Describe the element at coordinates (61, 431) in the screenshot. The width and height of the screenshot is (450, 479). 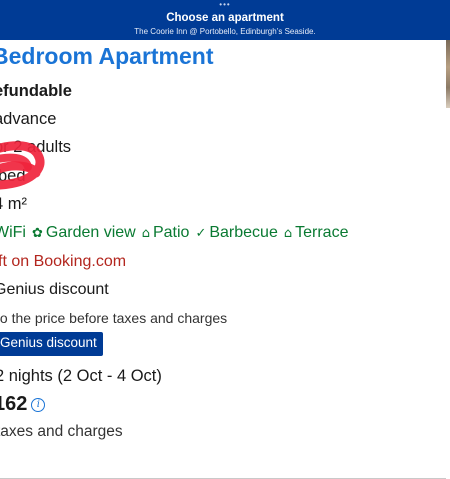
I see `taxes-note: taxes and charges` at that location.